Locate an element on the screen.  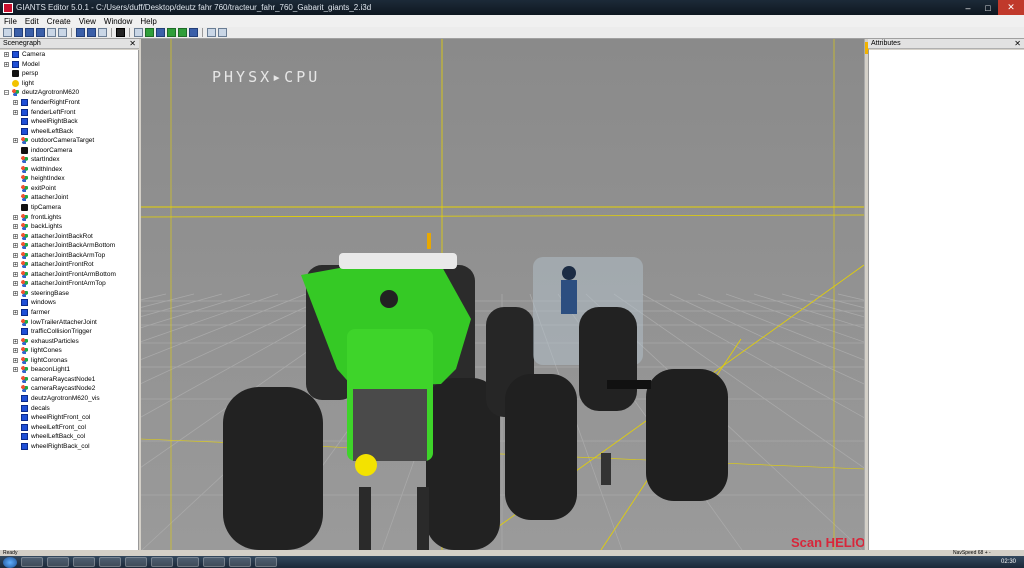
attributes-close-icon: ✕ is located at coordinates (1017, 44).